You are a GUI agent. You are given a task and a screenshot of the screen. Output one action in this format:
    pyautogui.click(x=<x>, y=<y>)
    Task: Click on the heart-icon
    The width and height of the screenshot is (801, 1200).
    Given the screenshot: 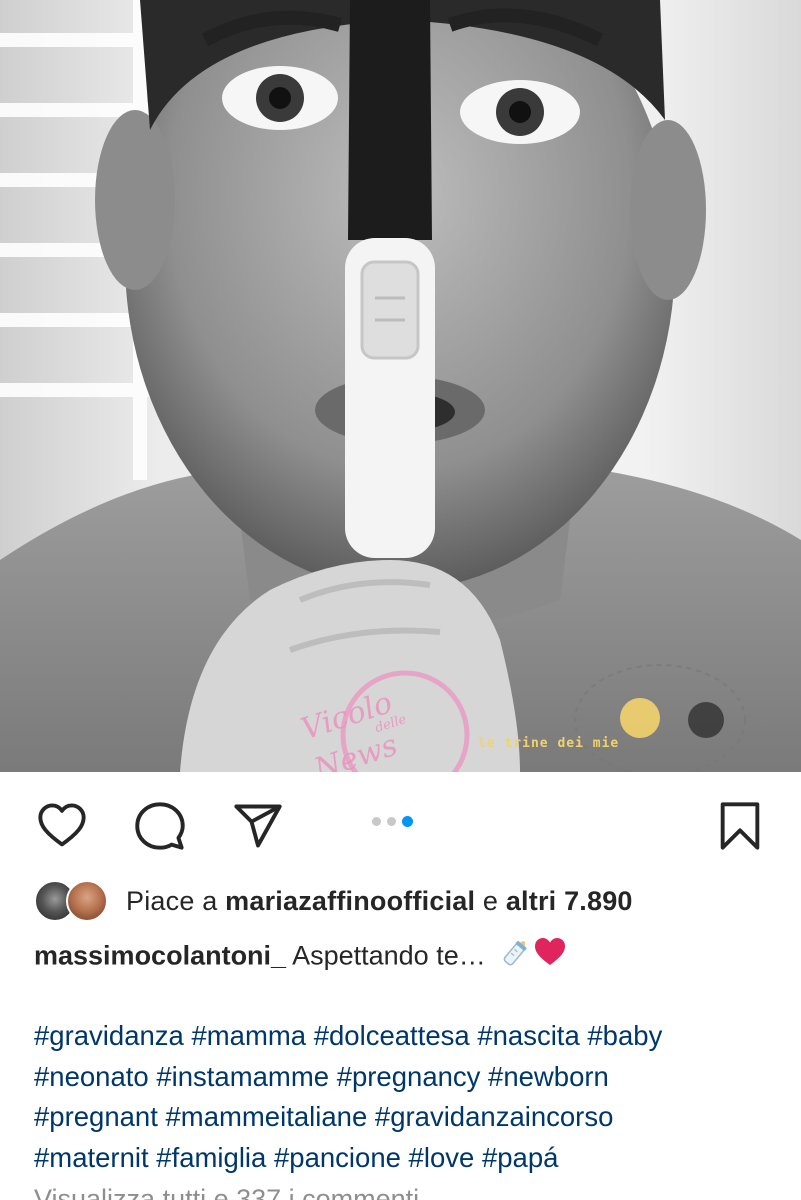 What is the action you would take?
    pyautogui.click(x=62, y=825)
    